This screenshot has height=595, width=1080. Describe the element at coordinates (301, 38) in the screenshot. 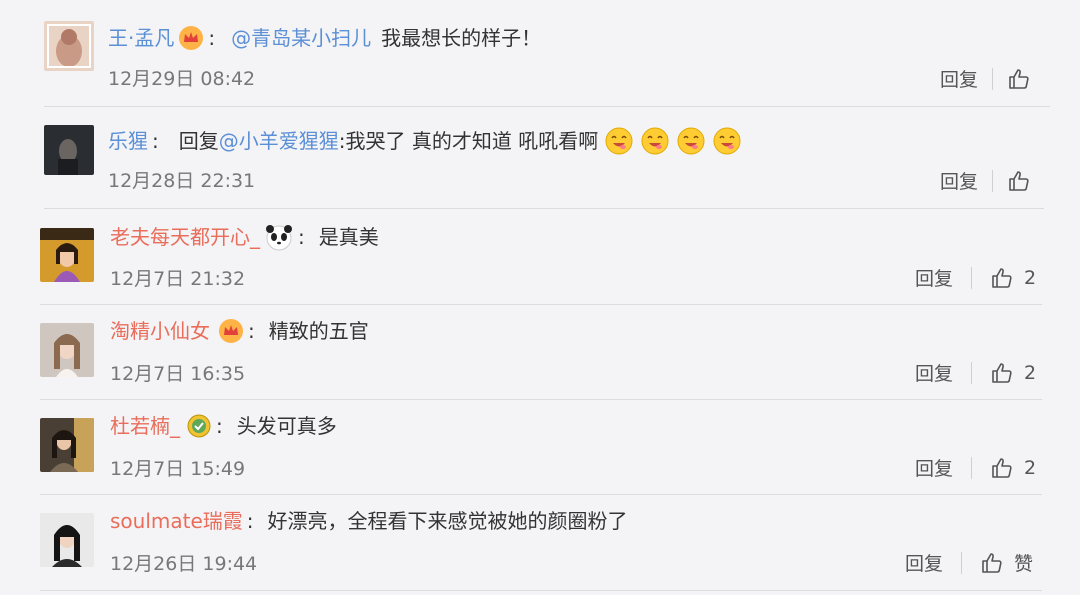

I see `mention-link: @青岛某小扫儿` at that location.